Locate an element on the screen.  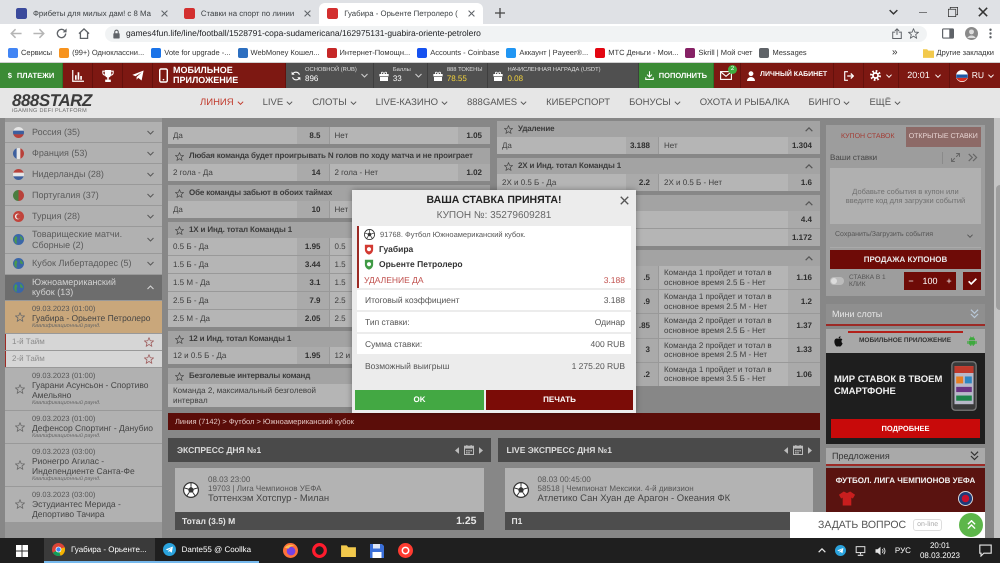
taskbar-window: Dante55 @ Coollka is located at coordinates (207, 550).